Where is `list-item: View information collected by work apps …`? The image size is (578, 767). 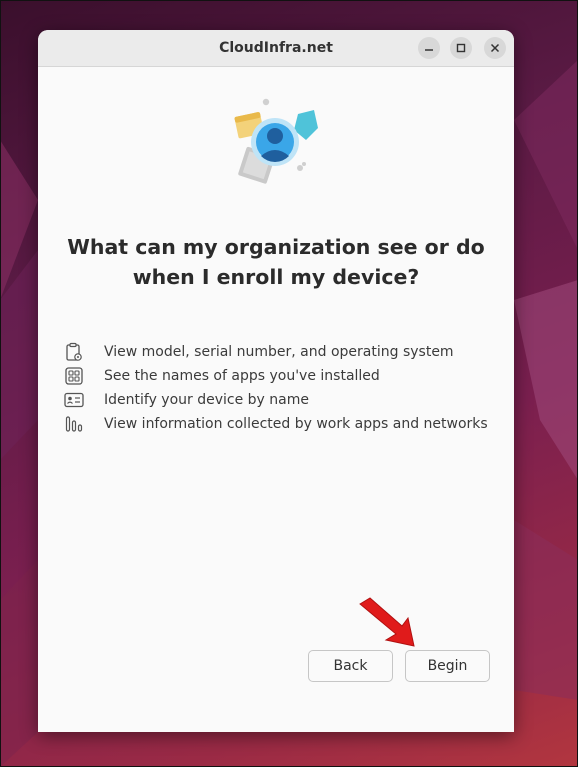
list-item: View information collected by work apps … is located at coordinates (276, 424).